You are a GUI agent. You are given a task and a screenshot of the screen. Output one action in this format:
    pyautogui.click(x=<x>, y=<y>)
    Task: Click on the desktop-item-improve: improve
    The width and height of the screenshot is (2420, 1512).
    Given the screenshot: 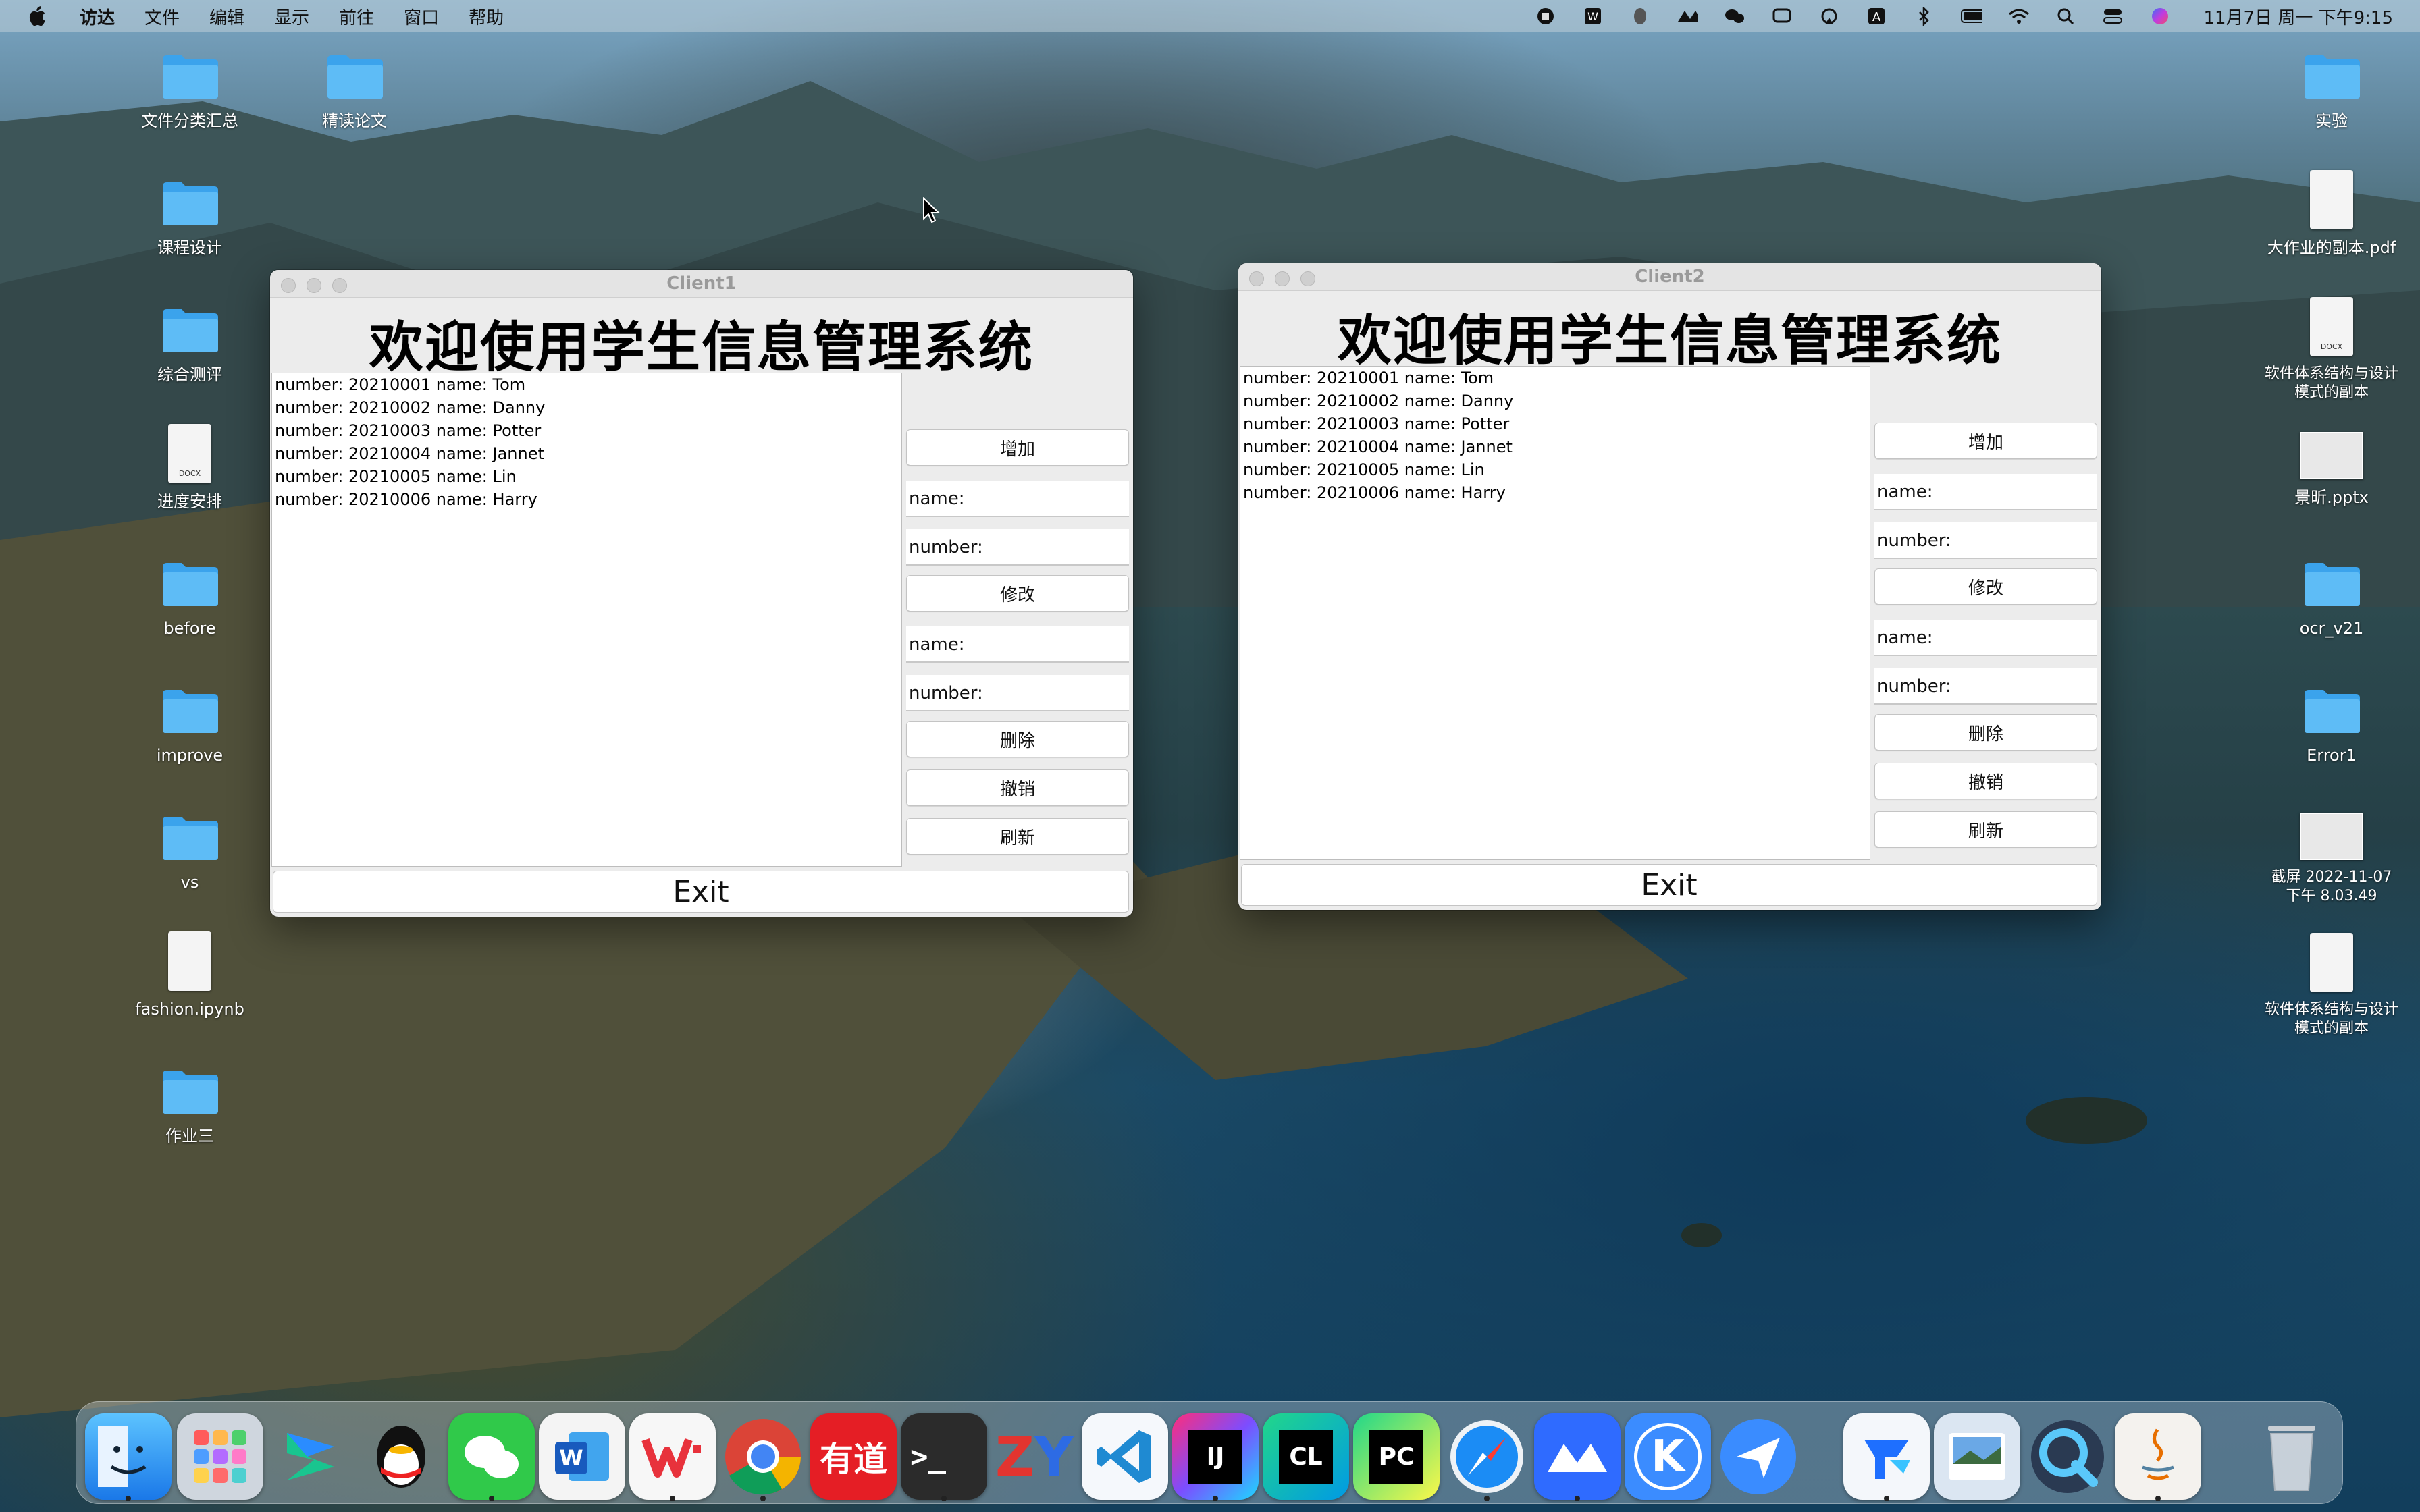 What is the action you would take?
    pyautogui.click(x=189, y=726)
    